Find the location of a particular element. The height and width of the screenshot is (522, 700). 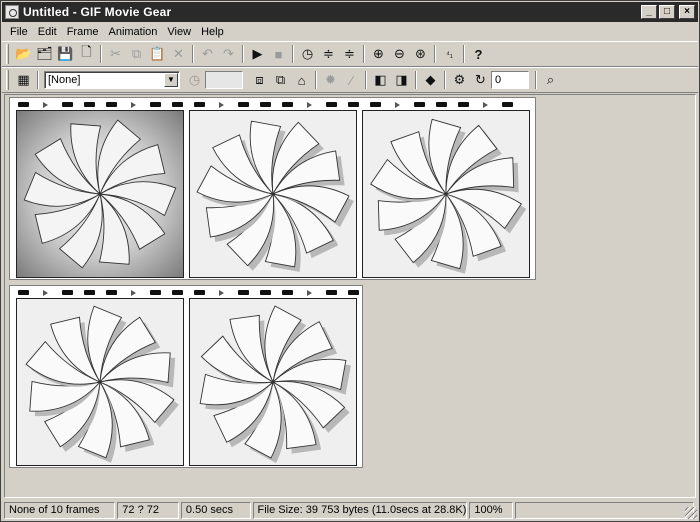

menu-frame: Frame is located at coordinates (83, 32).